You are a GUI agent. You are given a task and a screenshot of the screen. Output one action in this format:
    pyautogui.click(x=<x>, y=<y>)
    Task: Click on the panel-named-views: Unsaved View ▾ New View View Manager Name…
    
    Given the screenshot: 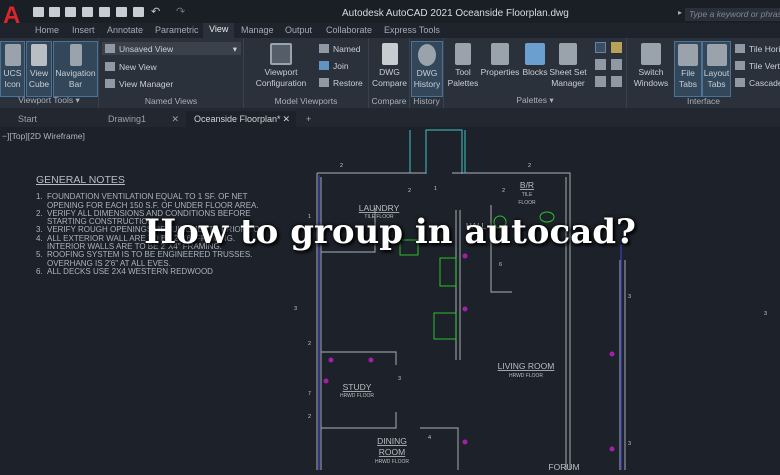 What is the action you would take?
    pyautogui.click(x=171, y=73)
    